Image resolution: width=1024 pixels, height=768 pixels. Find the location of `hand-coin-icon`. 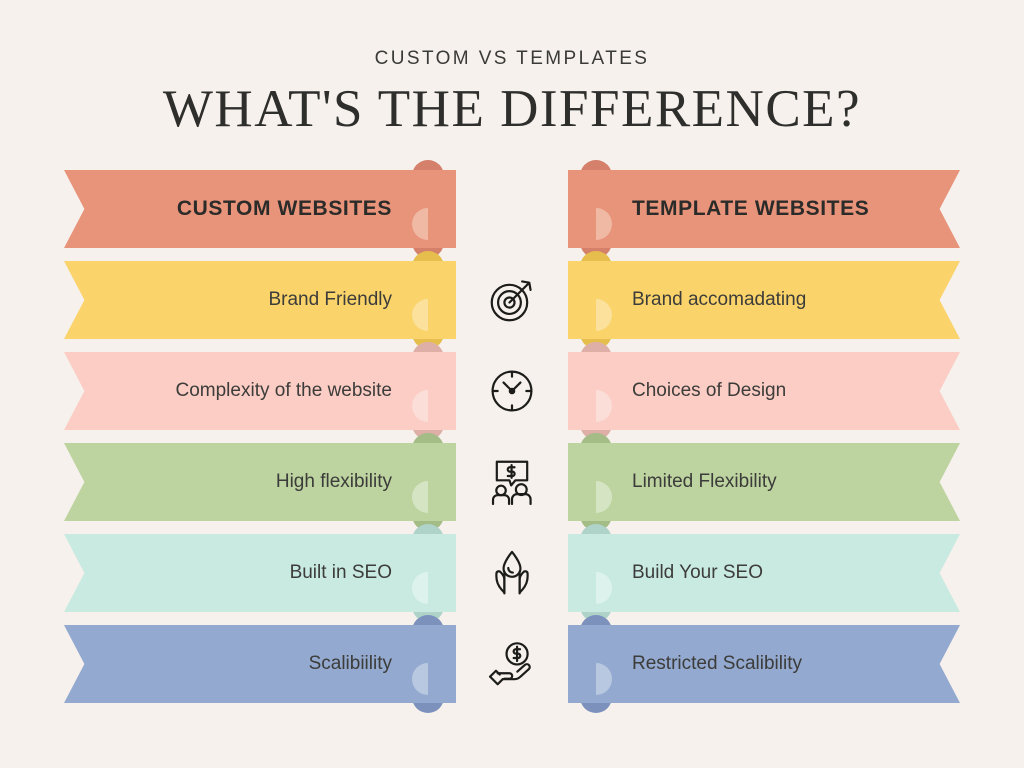

hand-coin-icon is located at coordinates (512, 664).